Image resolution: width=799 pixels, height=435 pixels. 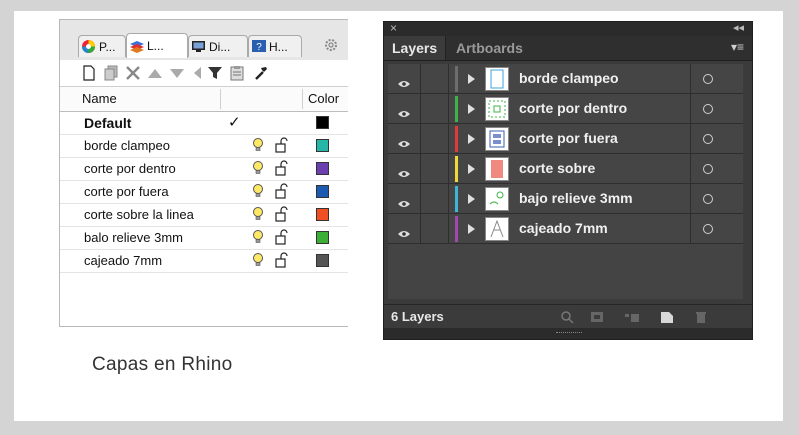 What do you see at coordinates (565, 79) in the screenshot?
I see `illustrator-layer-row: borde clampeo` at bounding box center [565, 79].